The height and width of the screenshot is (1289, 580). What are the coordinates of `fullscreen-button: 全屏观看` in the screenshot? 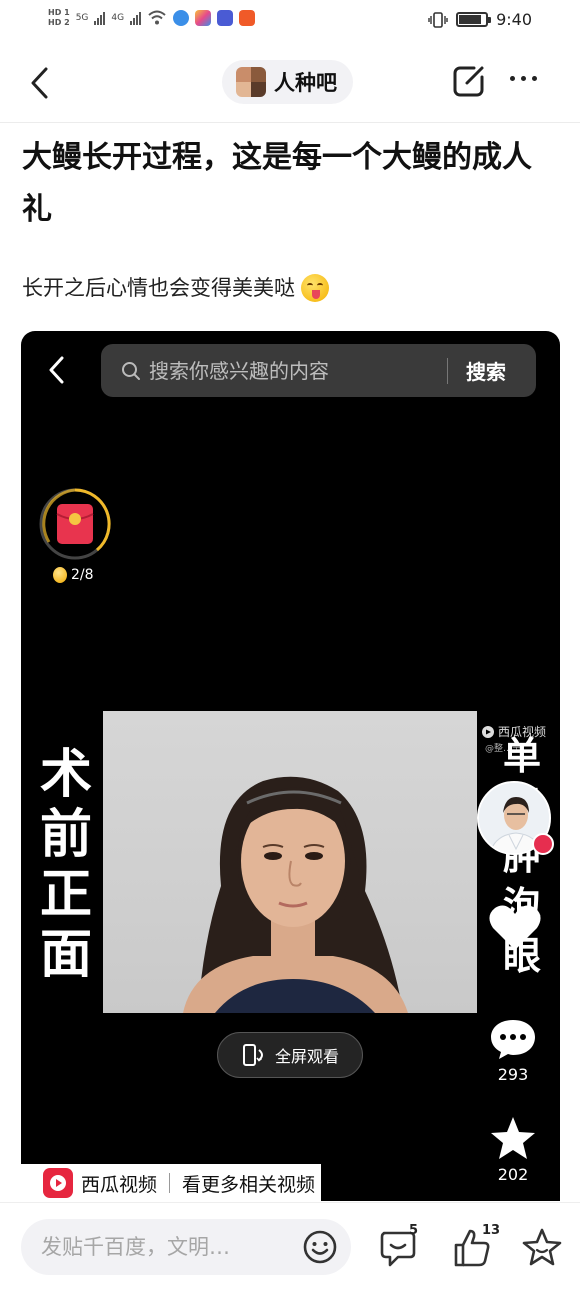 It's located at (290, 1055).